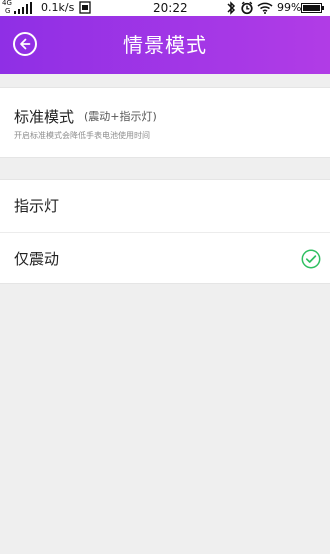 The image size is (330, 554). What do you see at coordinates (165, 258) in the screenshot?
I see `vibrate-only-option: 仅震动` at bounding box center [165, 258].